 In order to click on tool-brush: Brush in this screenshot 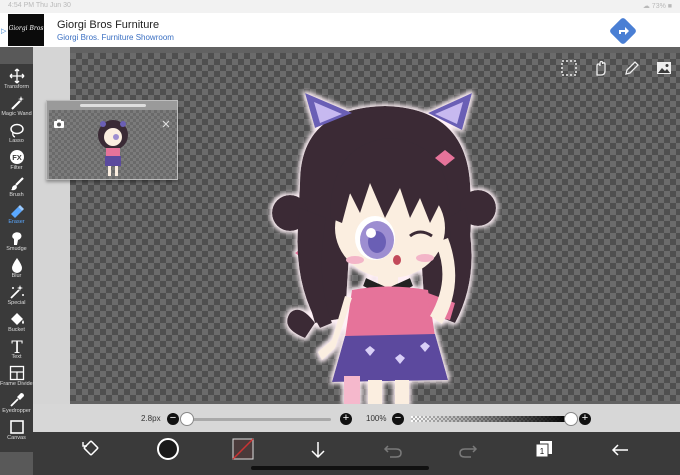, I will do `click(16, 187)`.